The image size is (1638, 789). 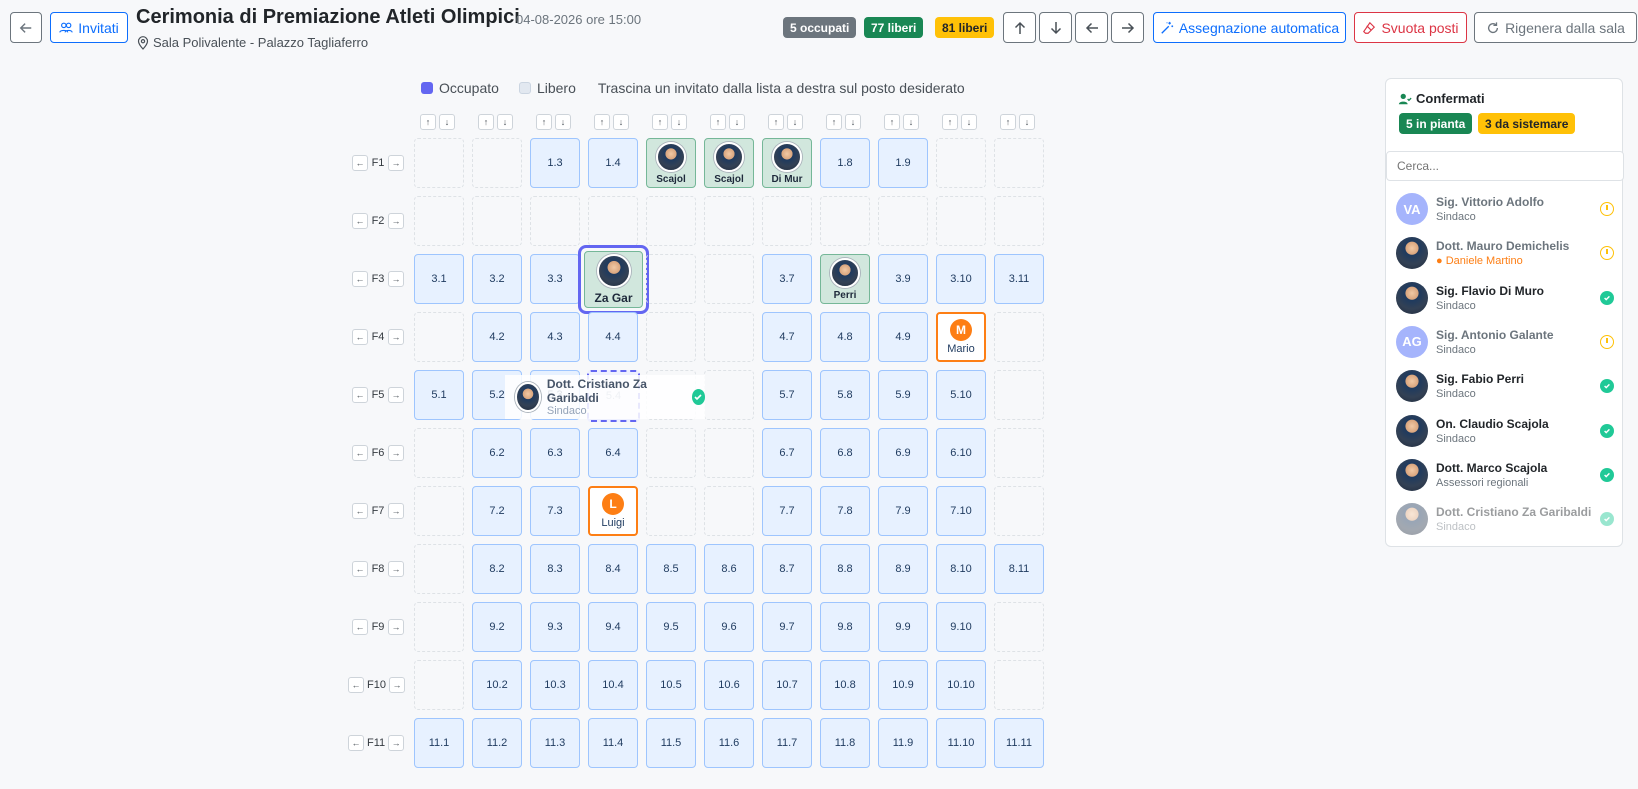 I want to click on seat-free: 4.3, so click(x=555, y=337).